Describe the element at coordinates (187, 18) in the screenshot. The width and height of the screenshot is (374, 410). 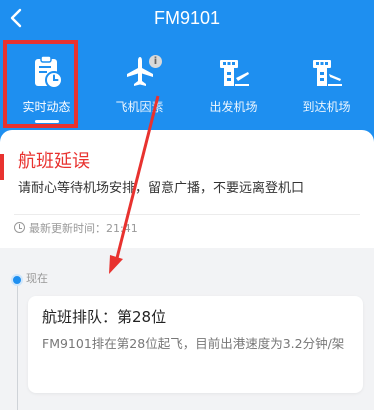
I see `page-title: FM9101` at that location.